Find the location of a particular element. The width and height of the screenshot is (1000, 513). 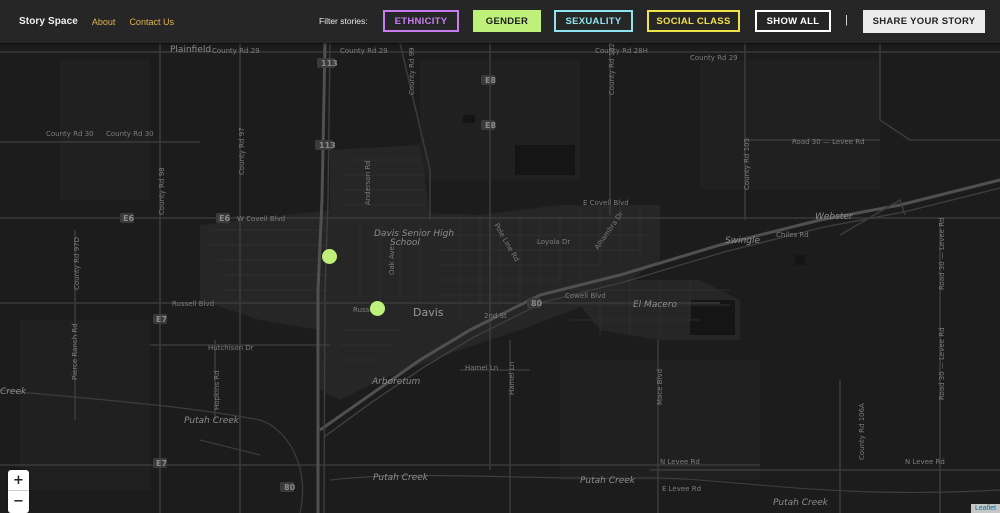

svg-text: Plainfield is located at coordinates (190, 50).